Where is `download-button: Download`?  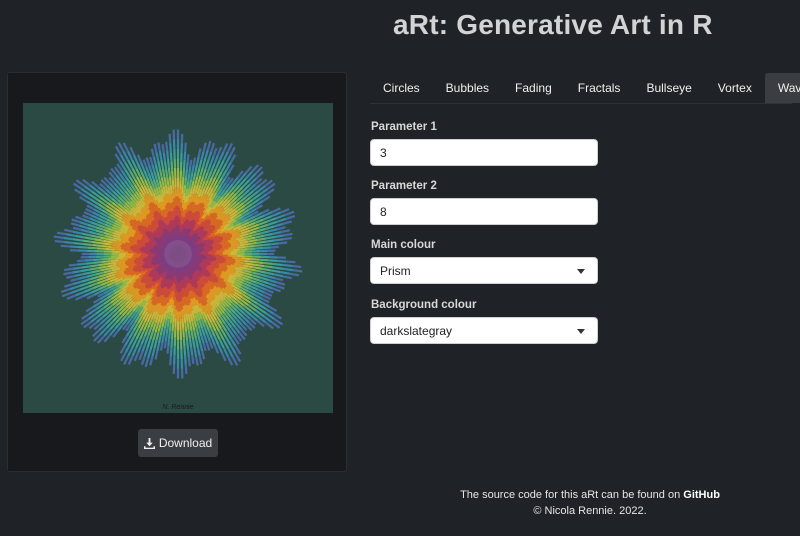 download-button: Download is located at coordinates (178, 443).